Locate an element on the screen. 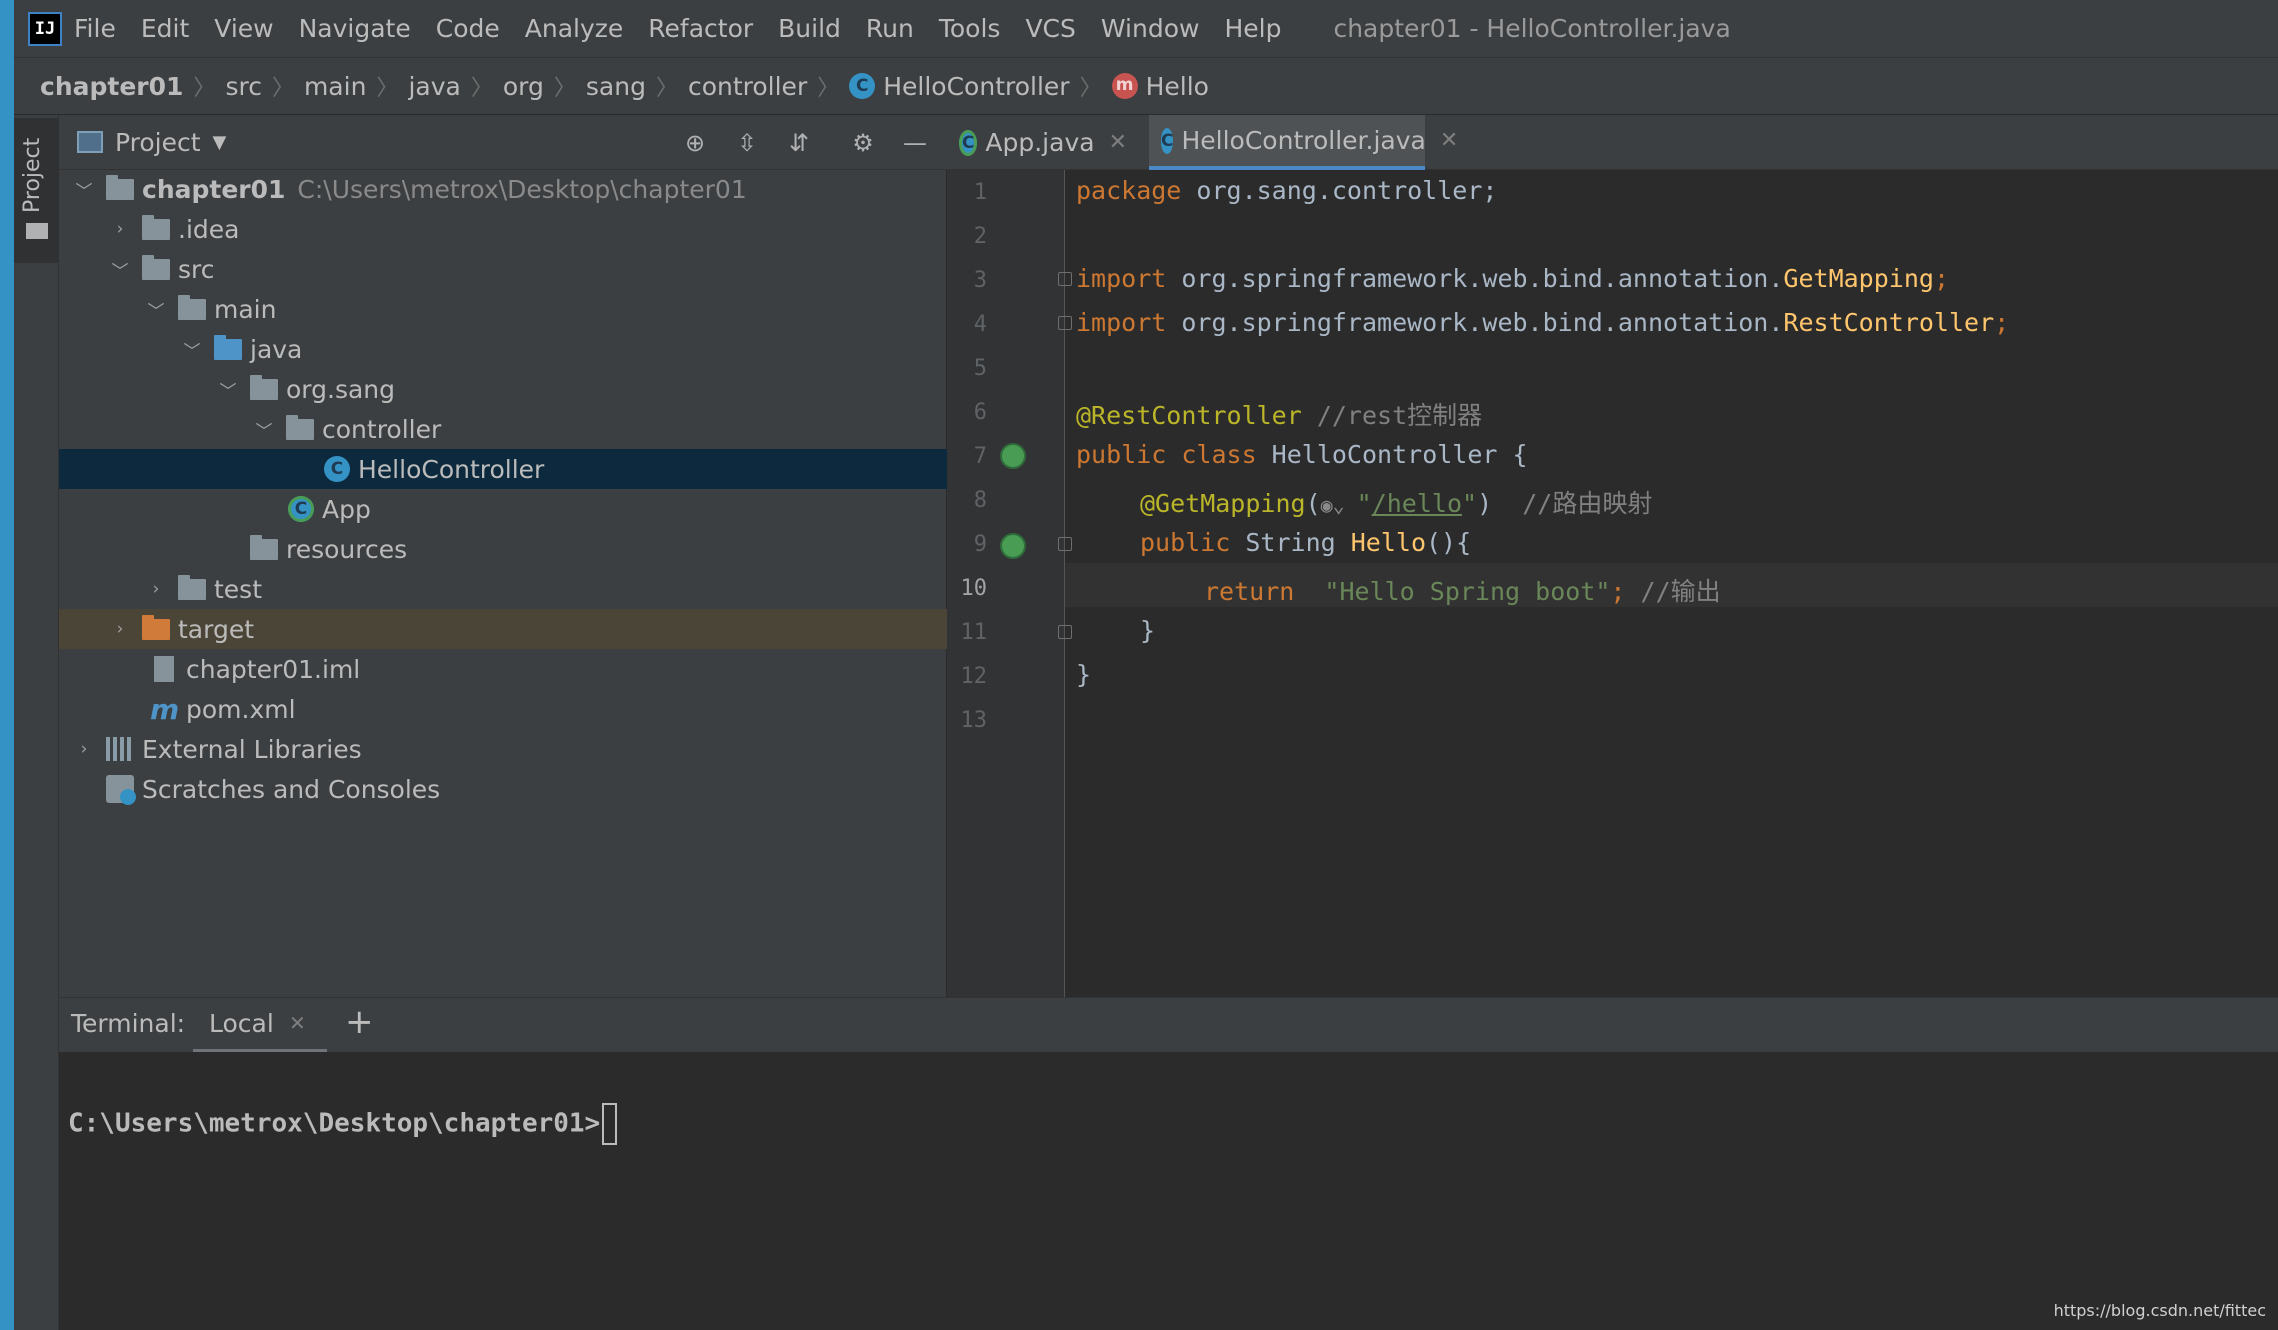 The image size is (2278, 1330). menu-code: Code is located at coordinates (468, 28).